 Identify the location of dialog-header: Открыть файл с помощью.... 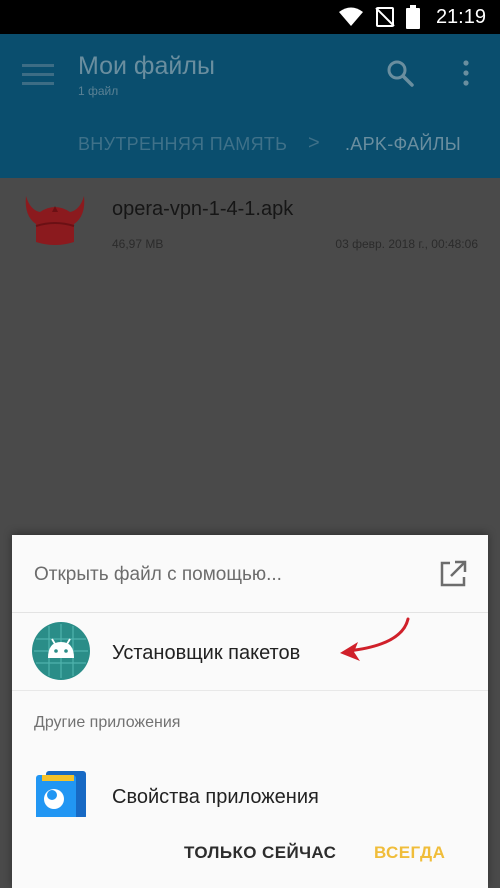
(250, 574).